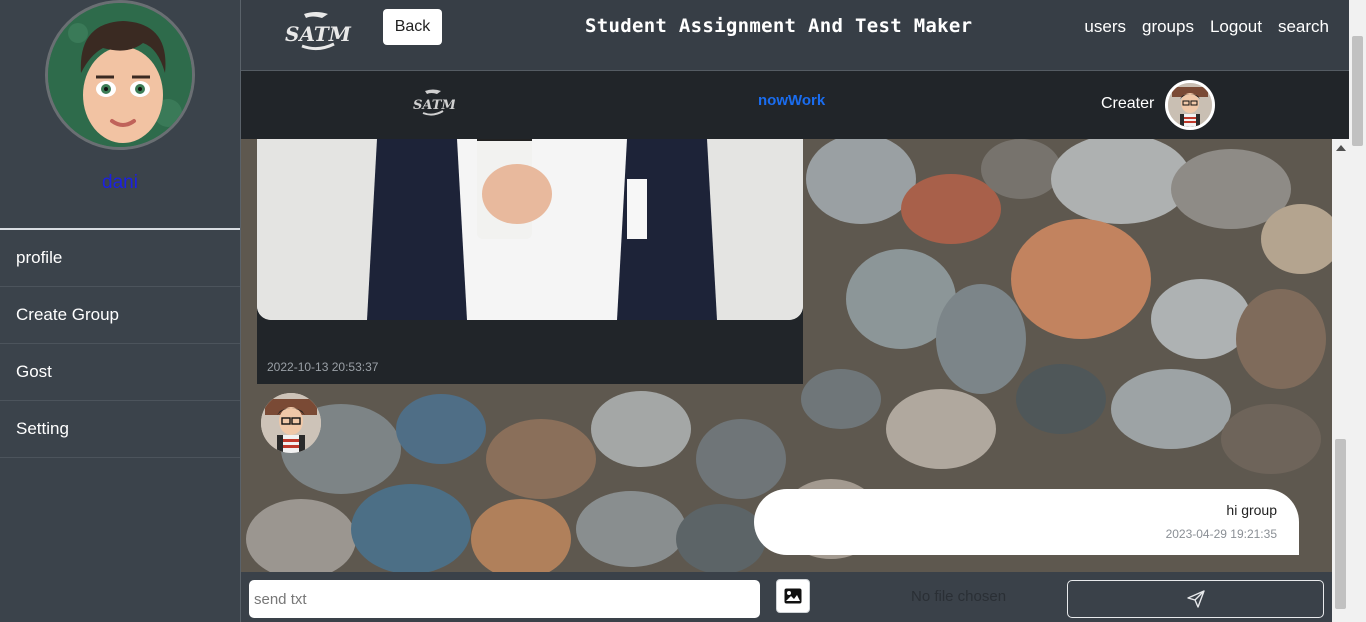 The width and height of the screenshot is (1366, 622). What do you see at coordinates (120, 429) in the screenshot?
I see `sidebar-item-setting: Setting` at bounding box center [120, 429].